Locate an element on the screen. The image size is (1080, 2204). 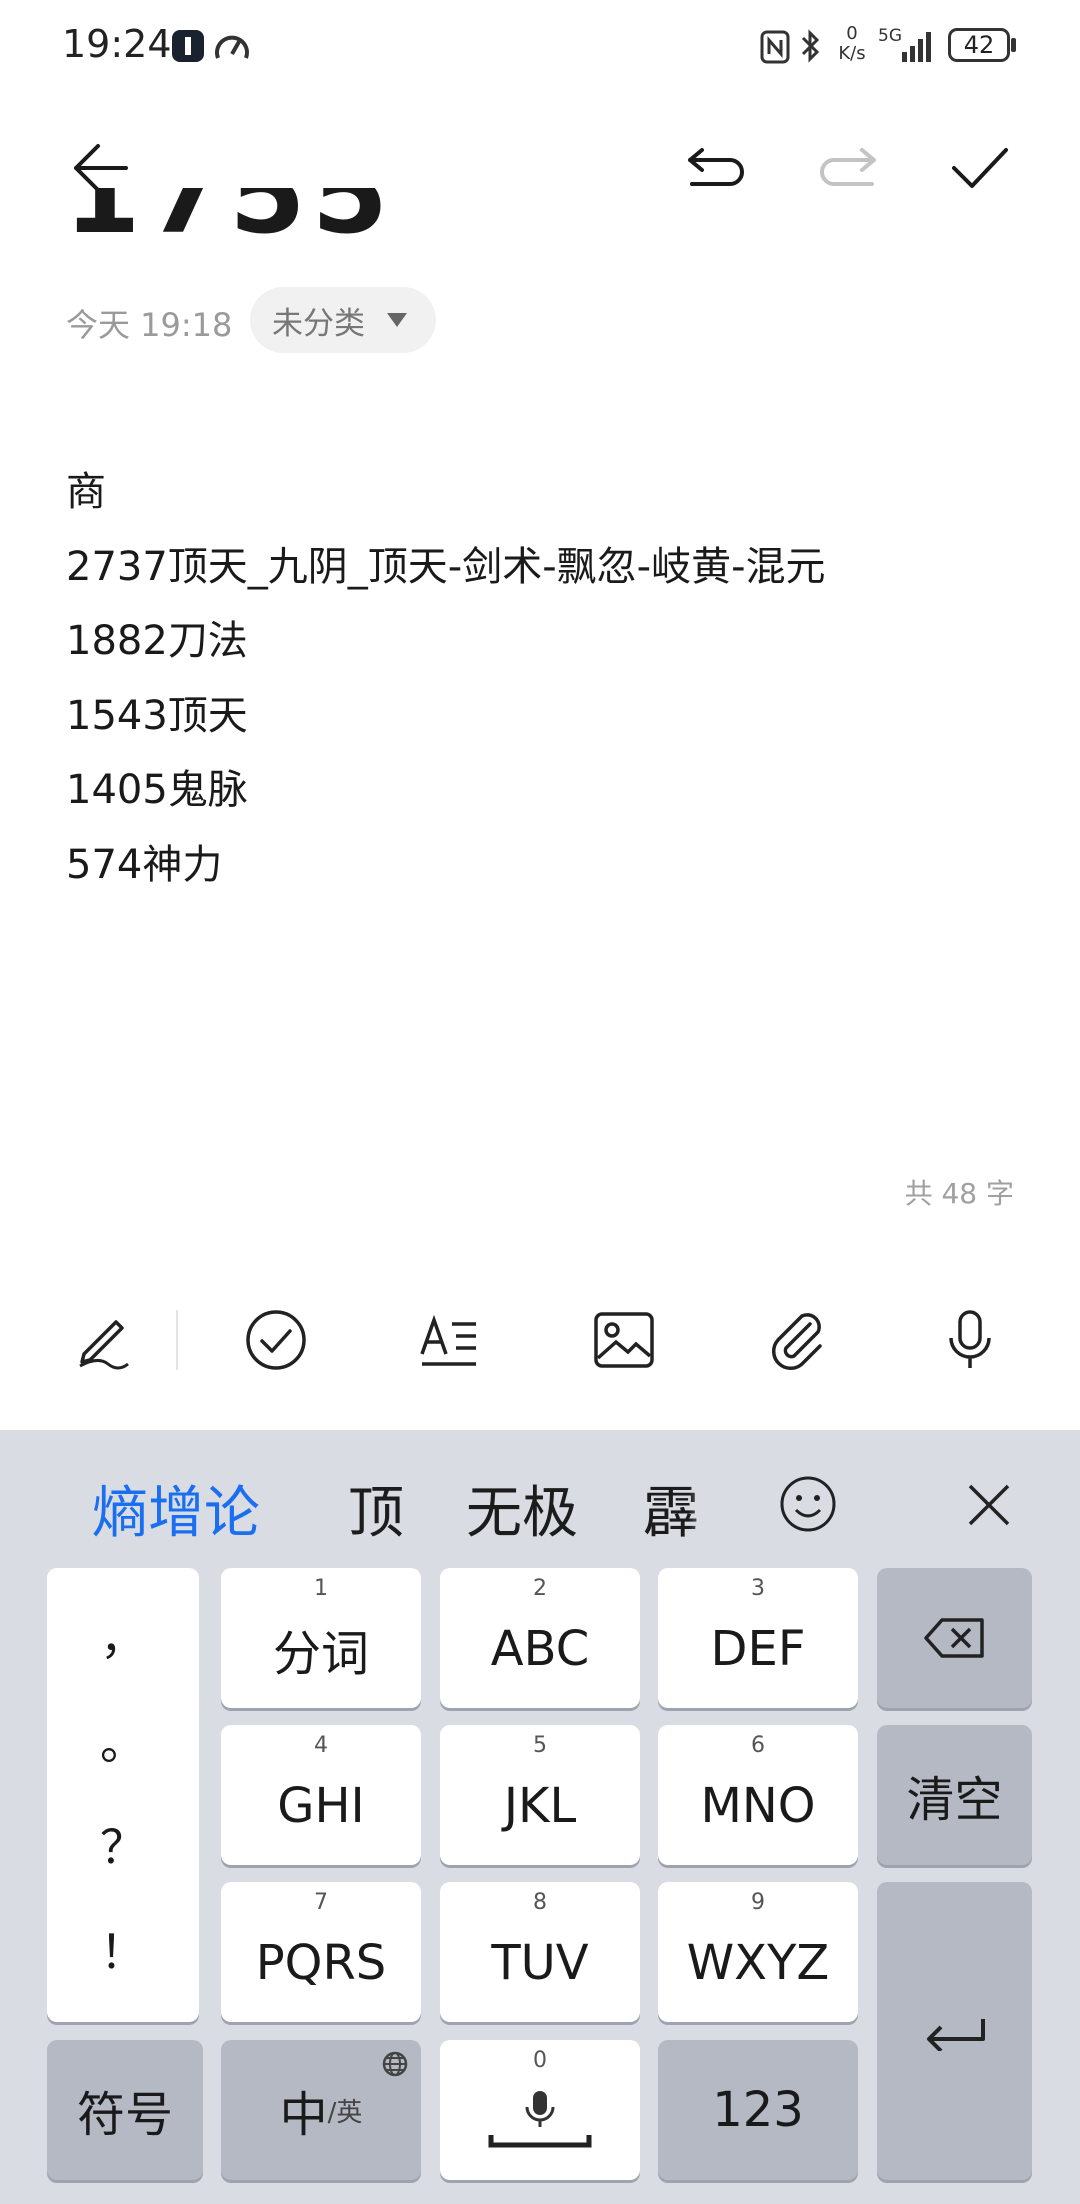
key-number: 1 is located at coordinates (321, 1588).